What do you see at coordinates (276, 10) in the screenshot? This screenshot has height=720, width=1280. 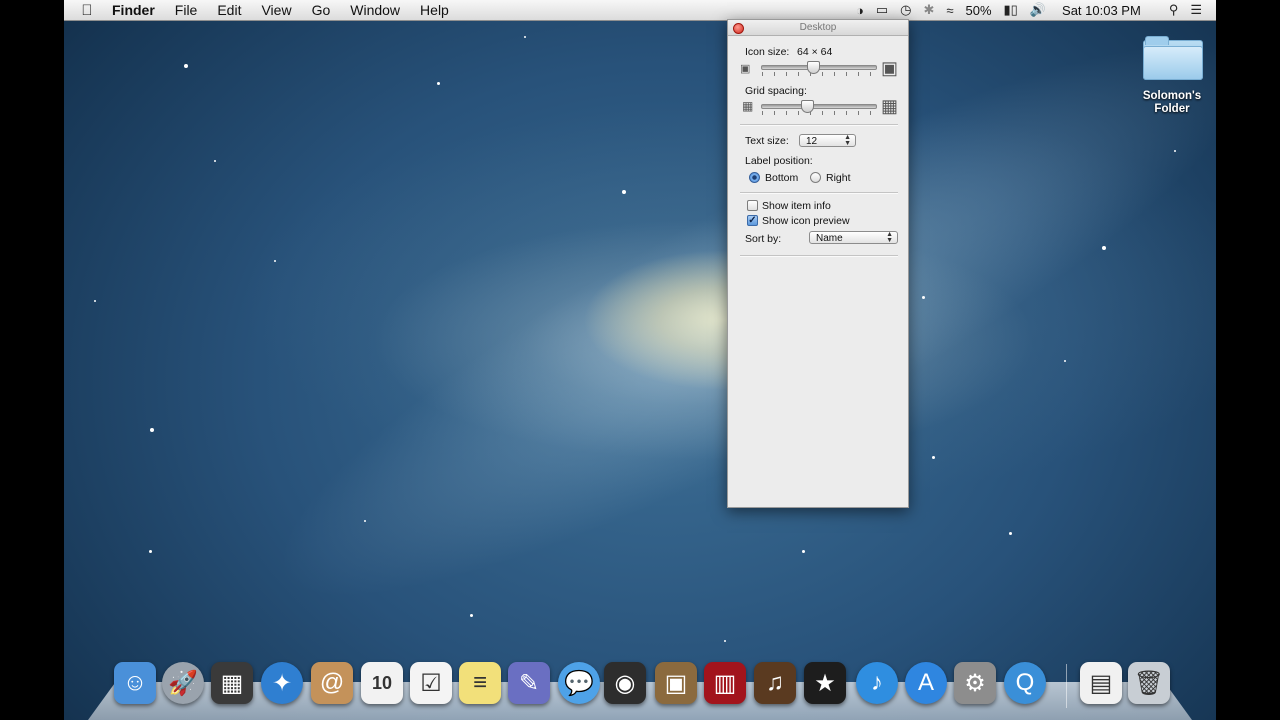 I see `menu-view: View` at bounding box center [276, 10].